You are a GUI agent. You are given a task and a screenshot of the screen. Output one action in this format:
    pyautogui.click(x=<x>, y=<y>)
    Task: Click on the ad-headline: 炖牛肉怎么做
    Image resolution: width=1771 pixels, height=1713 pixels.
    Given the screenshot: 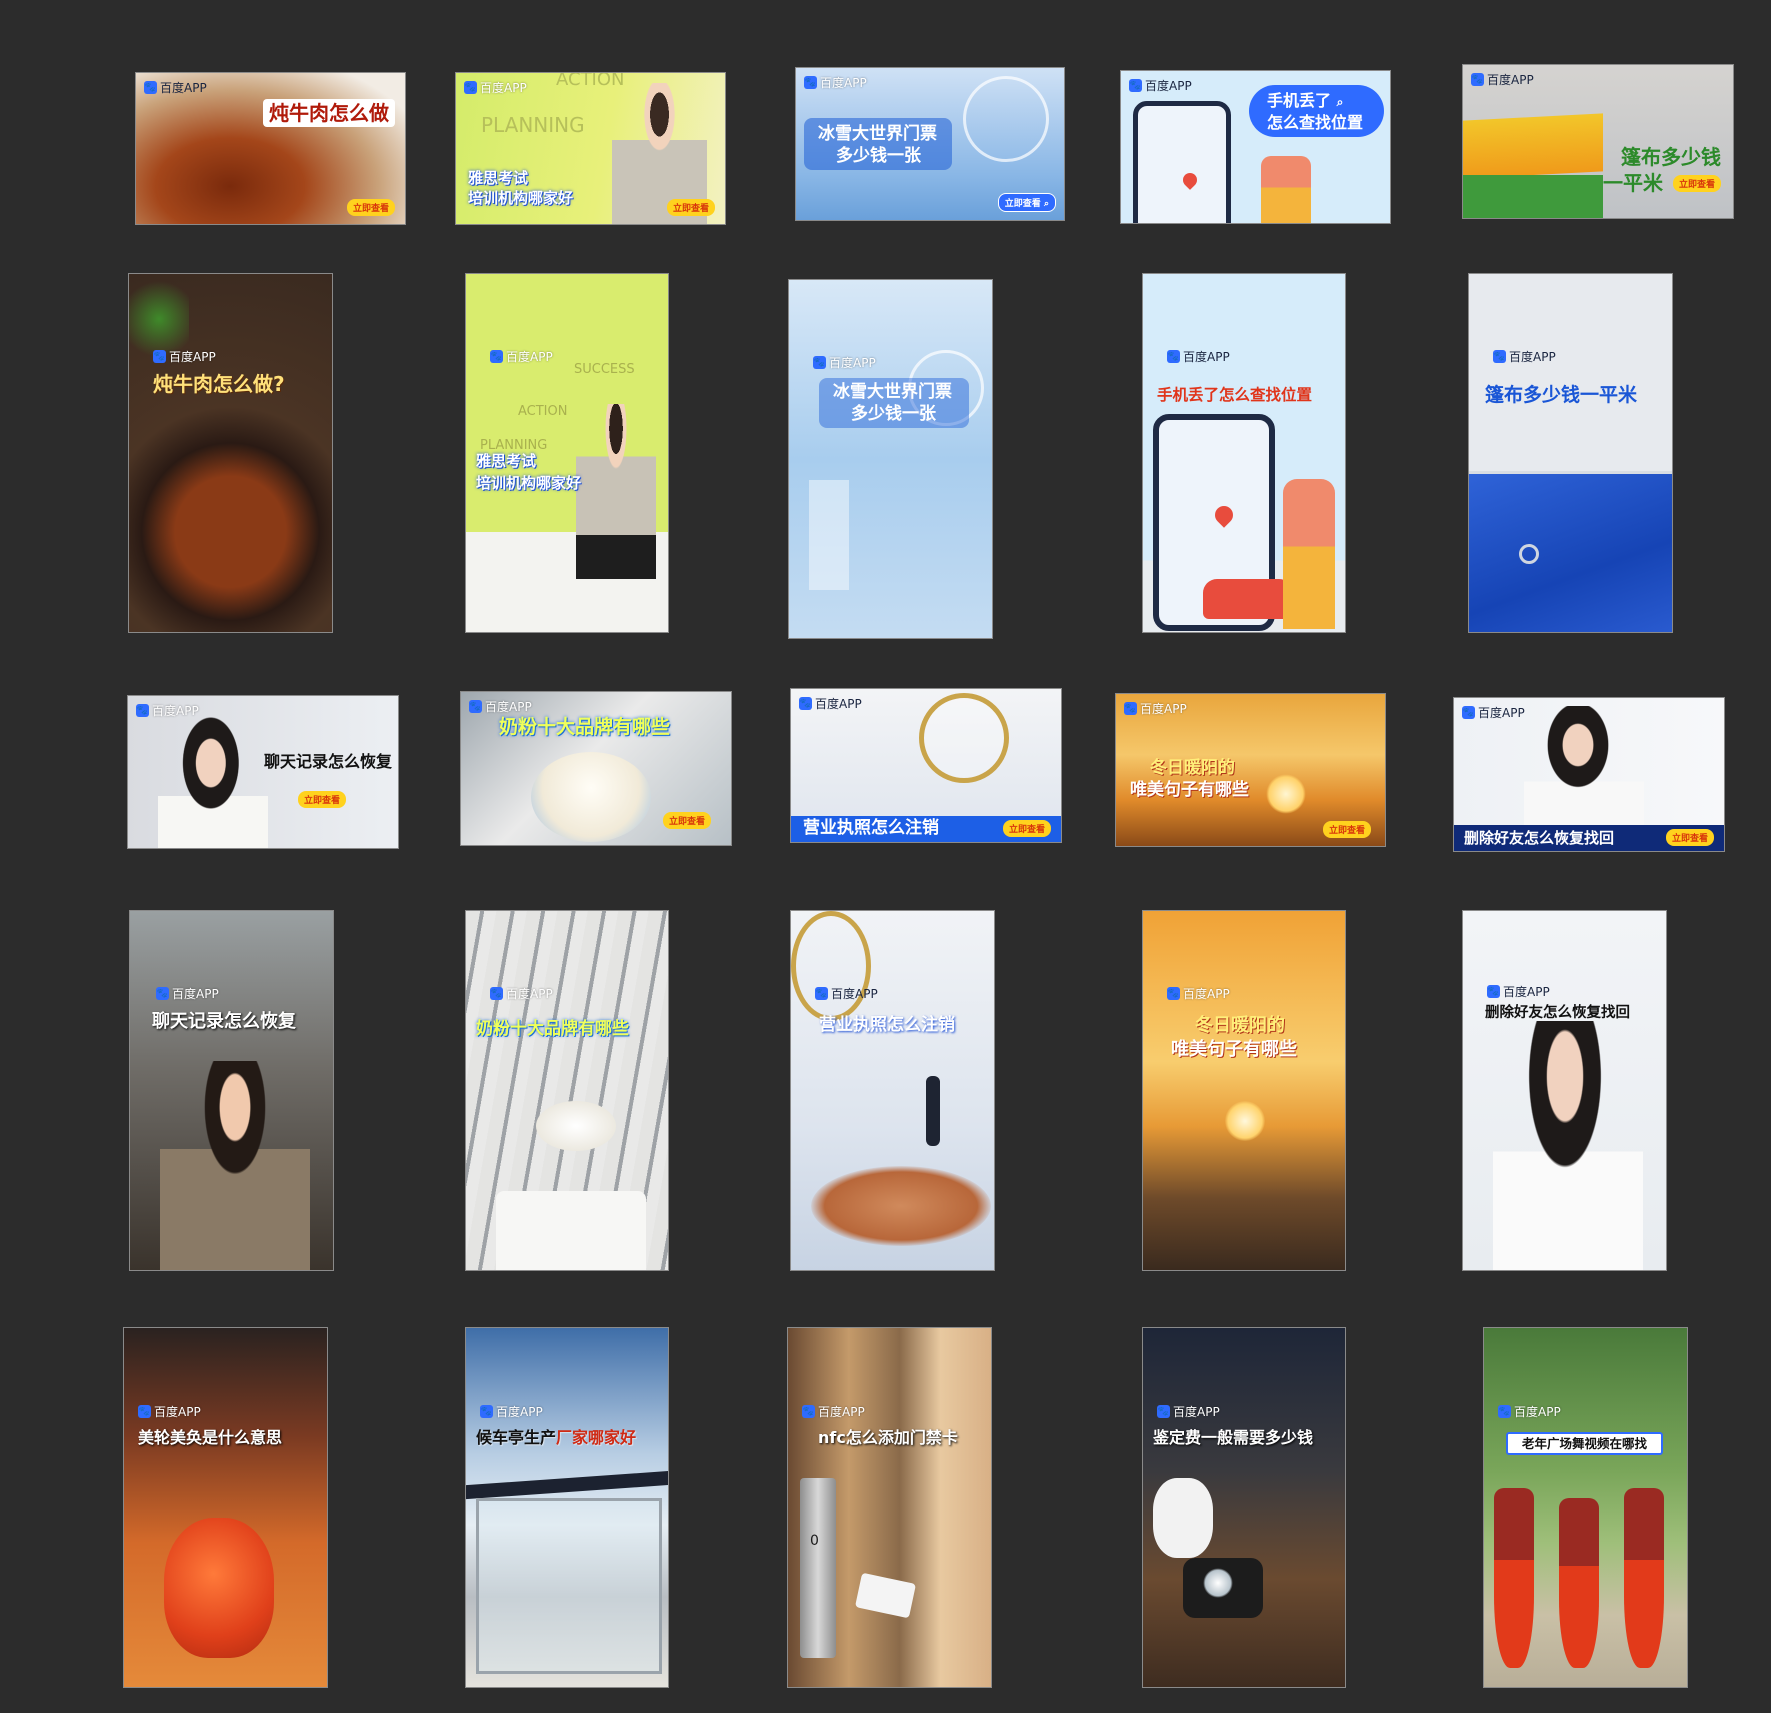 What is the action you would take?
    pyautogui.click(x=329, y=113)
    